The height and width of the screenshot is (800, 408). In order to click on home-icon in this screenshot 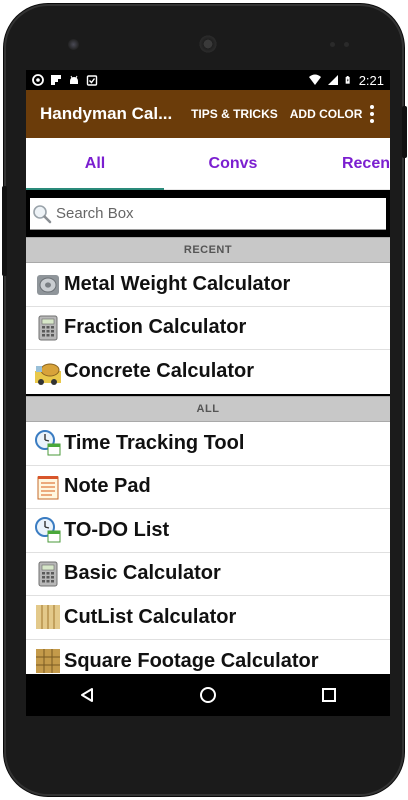, I will do `click(208, 695)`.